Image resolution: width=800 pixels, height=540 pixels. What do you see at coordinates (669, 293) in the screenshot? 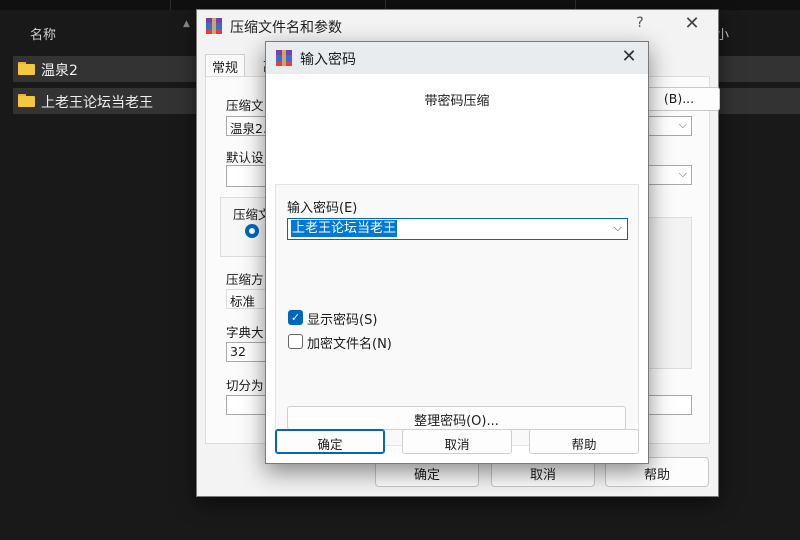
I see `options-group` at bounding box center [669, 293].